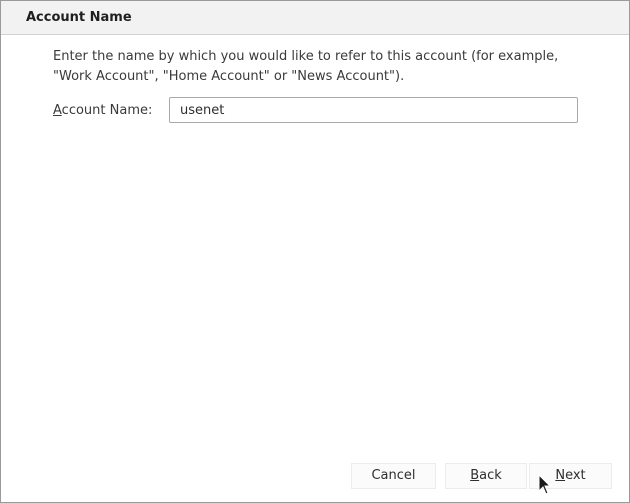 This screenshot has width=630, height=503. I want to click on page-header: Account Name, so click(315, 18).